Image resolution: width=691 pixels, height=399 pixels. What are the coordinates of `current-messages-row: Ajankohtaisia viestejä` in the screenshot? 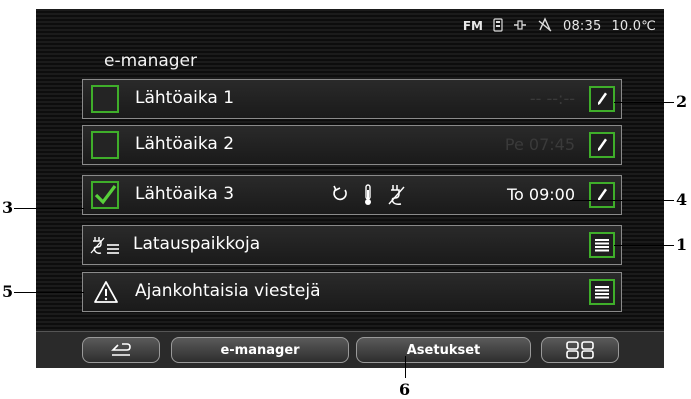 It's located at (352, 292).